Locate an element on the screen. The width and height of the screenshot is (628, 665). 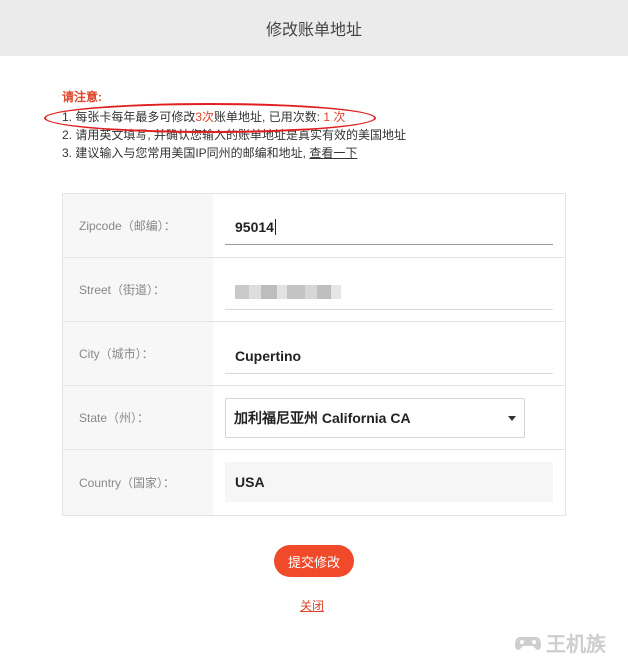
state-cell: 加利福尼亚州 California CA is located at coordinates (389, 417).